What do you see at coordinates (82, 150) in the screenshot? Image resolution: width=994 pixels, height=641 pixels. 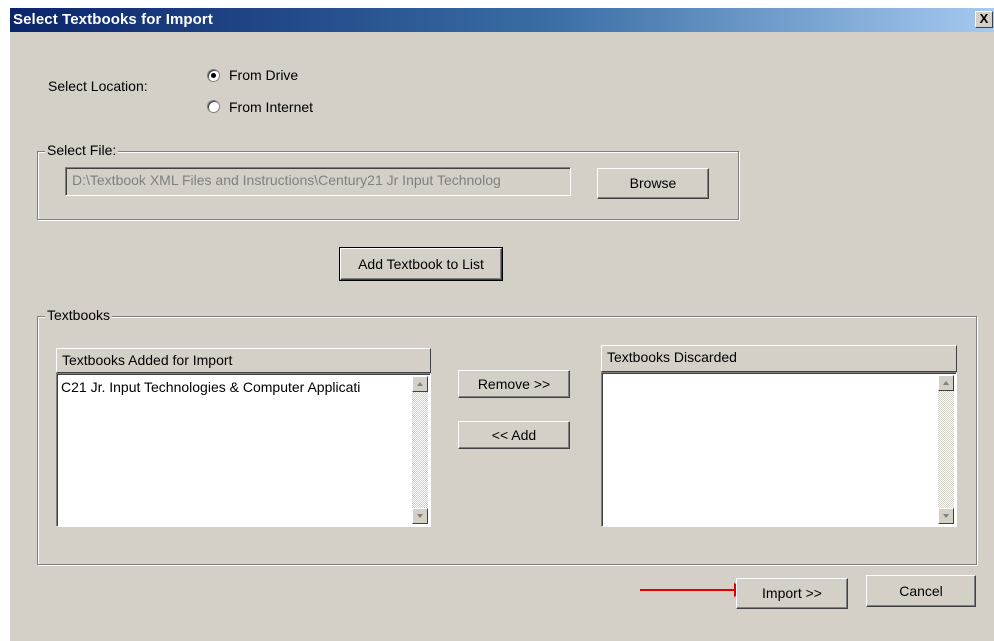 I see `select-file-group-label: Select File:` at bounding box center [82, 150].